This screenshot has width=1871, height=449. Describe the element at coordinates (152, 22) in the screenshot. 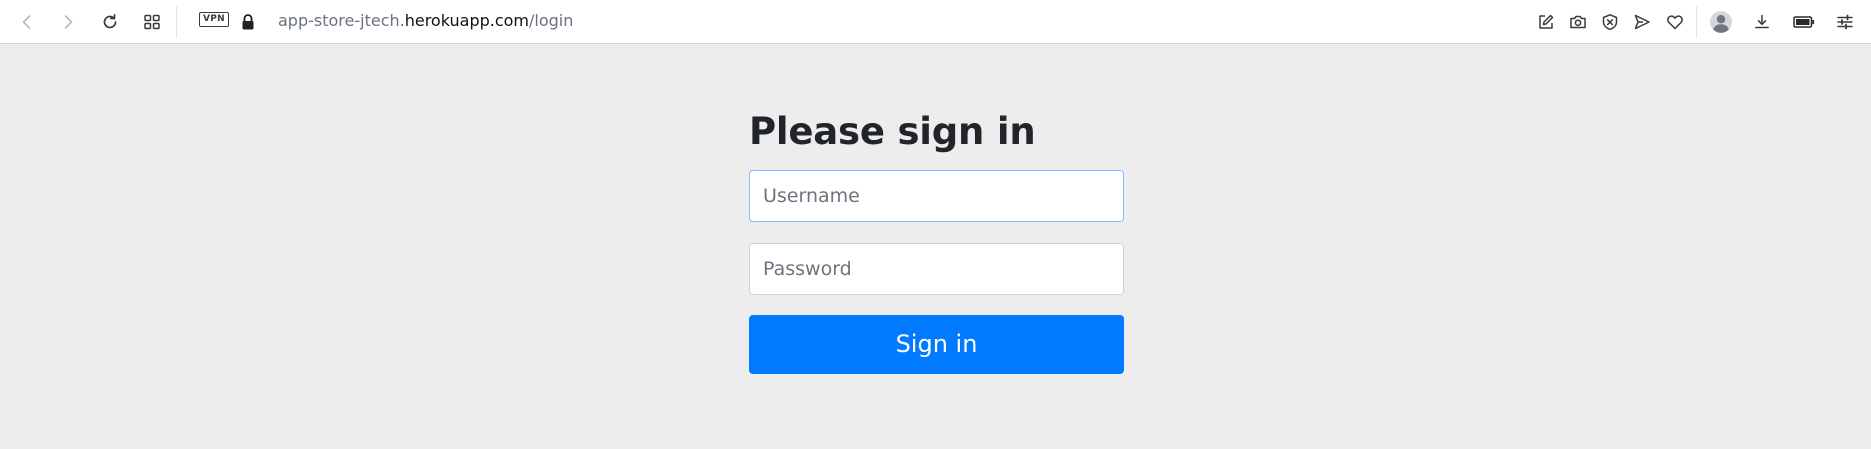

I see `tabs-grid-icon` at that location.